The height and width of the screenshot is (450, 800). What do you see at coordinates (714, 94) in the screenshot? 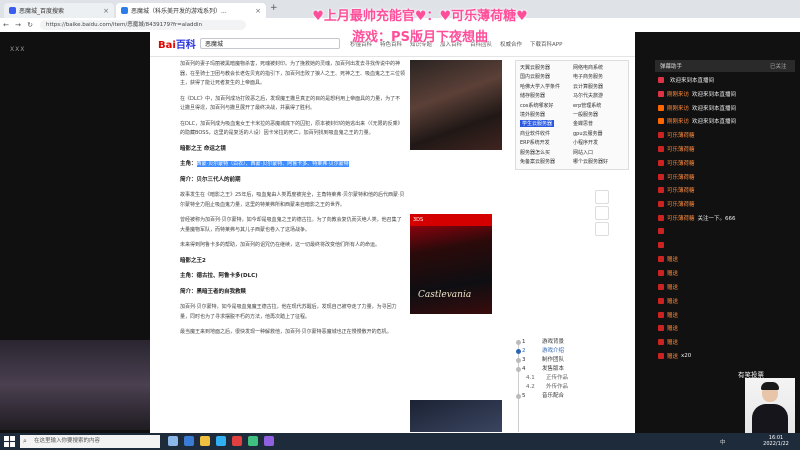
I see `chat-text: 欢迎来到本直播间` at bounding box center [714, 94].